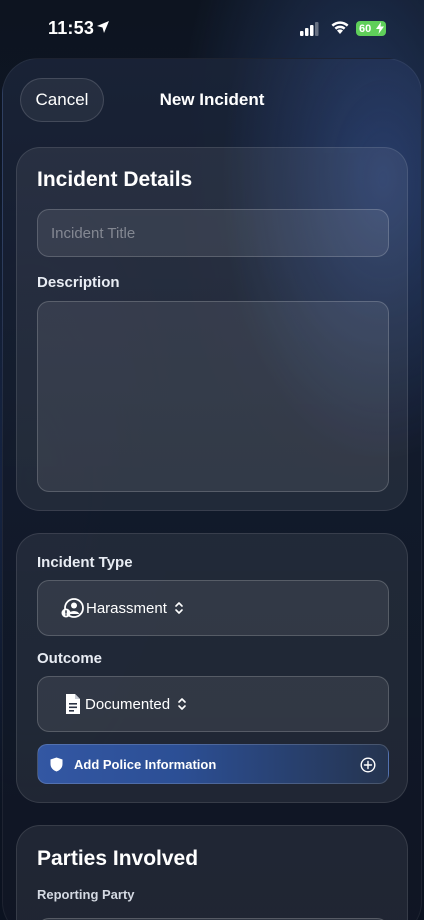 The height and width of the screenshot is (920, 424). I want to click on battery-level: 60, so click(365, 28).